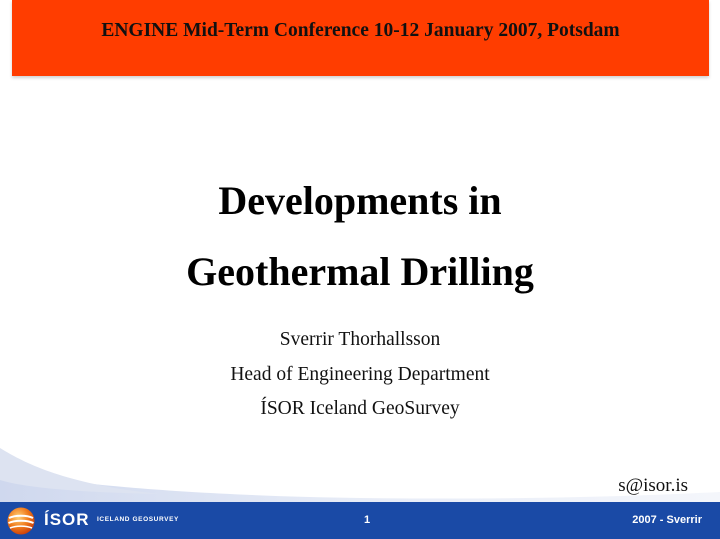 The height and width of the screenshot is (539, 720). What do you see at coordinates (367, 520) in the screenshot?
I see `page-number: 1` at bounding box center [367, 520].